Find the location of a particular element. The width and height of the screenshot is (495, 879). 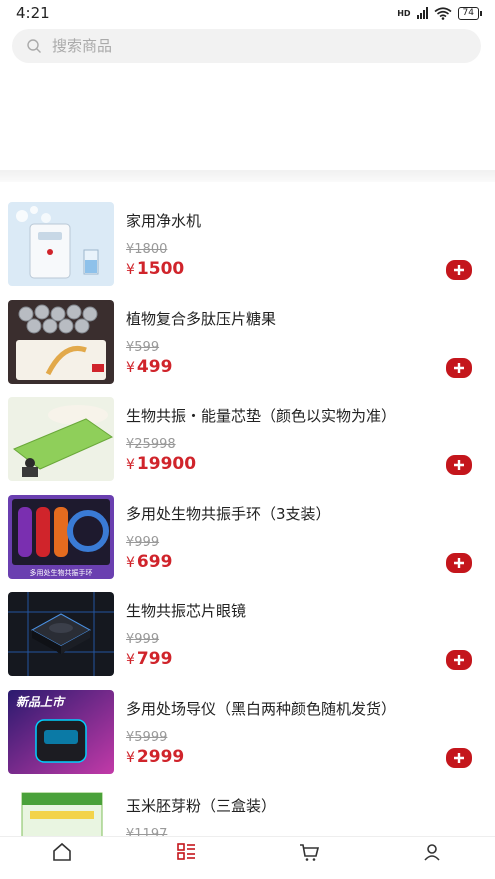

product-item: 多用处生物共振手环 多用处生物共振手环（3支装） ¥999 ¥699 is located at coordinates (247, 538).